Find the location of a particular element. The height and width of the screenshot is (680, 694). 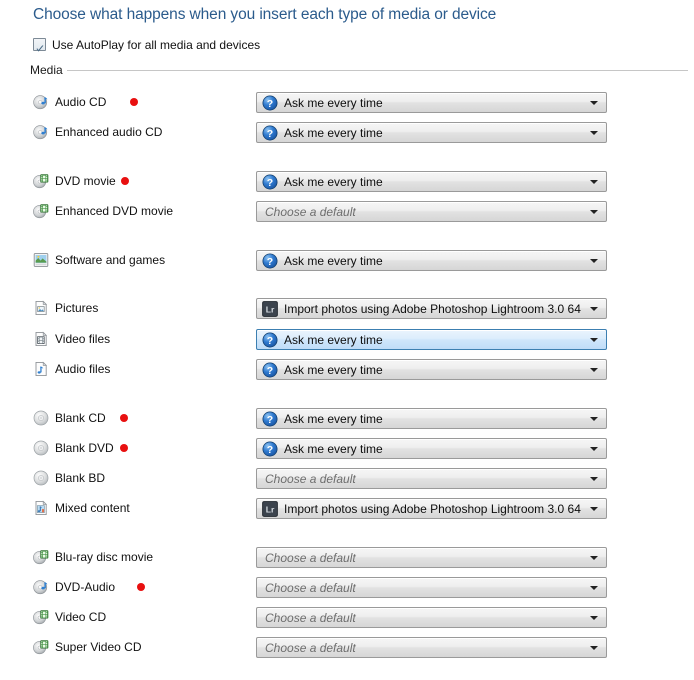

media-row-label-group: DVD-Audio is located at coordinates (74, 587).